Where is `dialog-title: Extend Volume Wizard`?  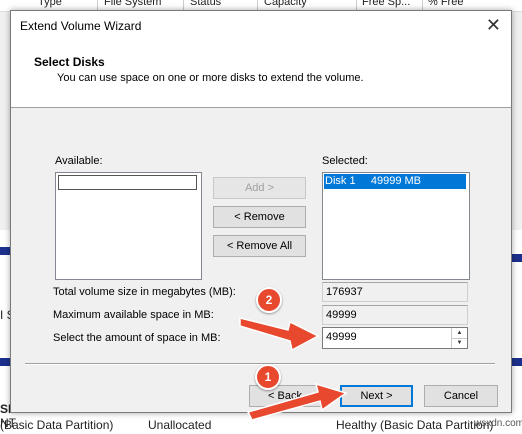
dialog-title: Extend Volume Wizard is located at coordinates (81, 26).